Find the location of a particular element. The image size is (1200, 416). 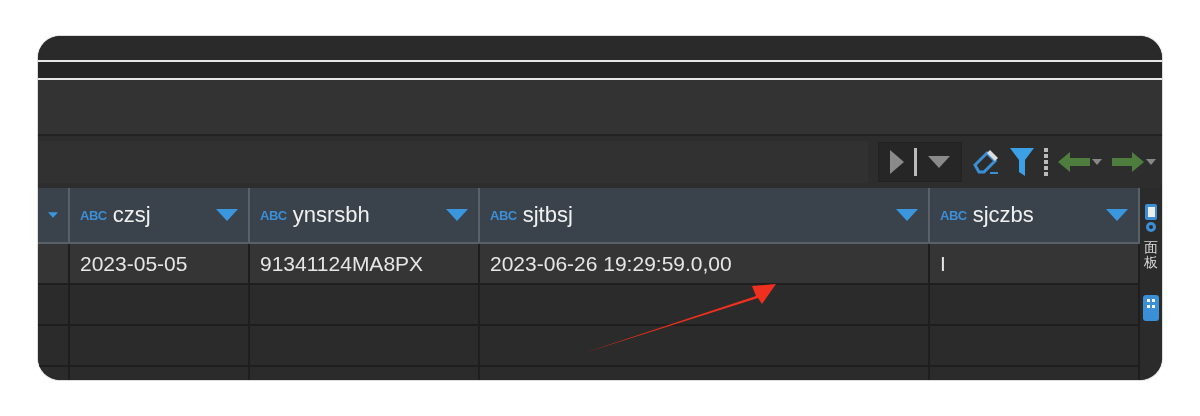

column-header: ABC czsj is located at coordinates (160, 216).